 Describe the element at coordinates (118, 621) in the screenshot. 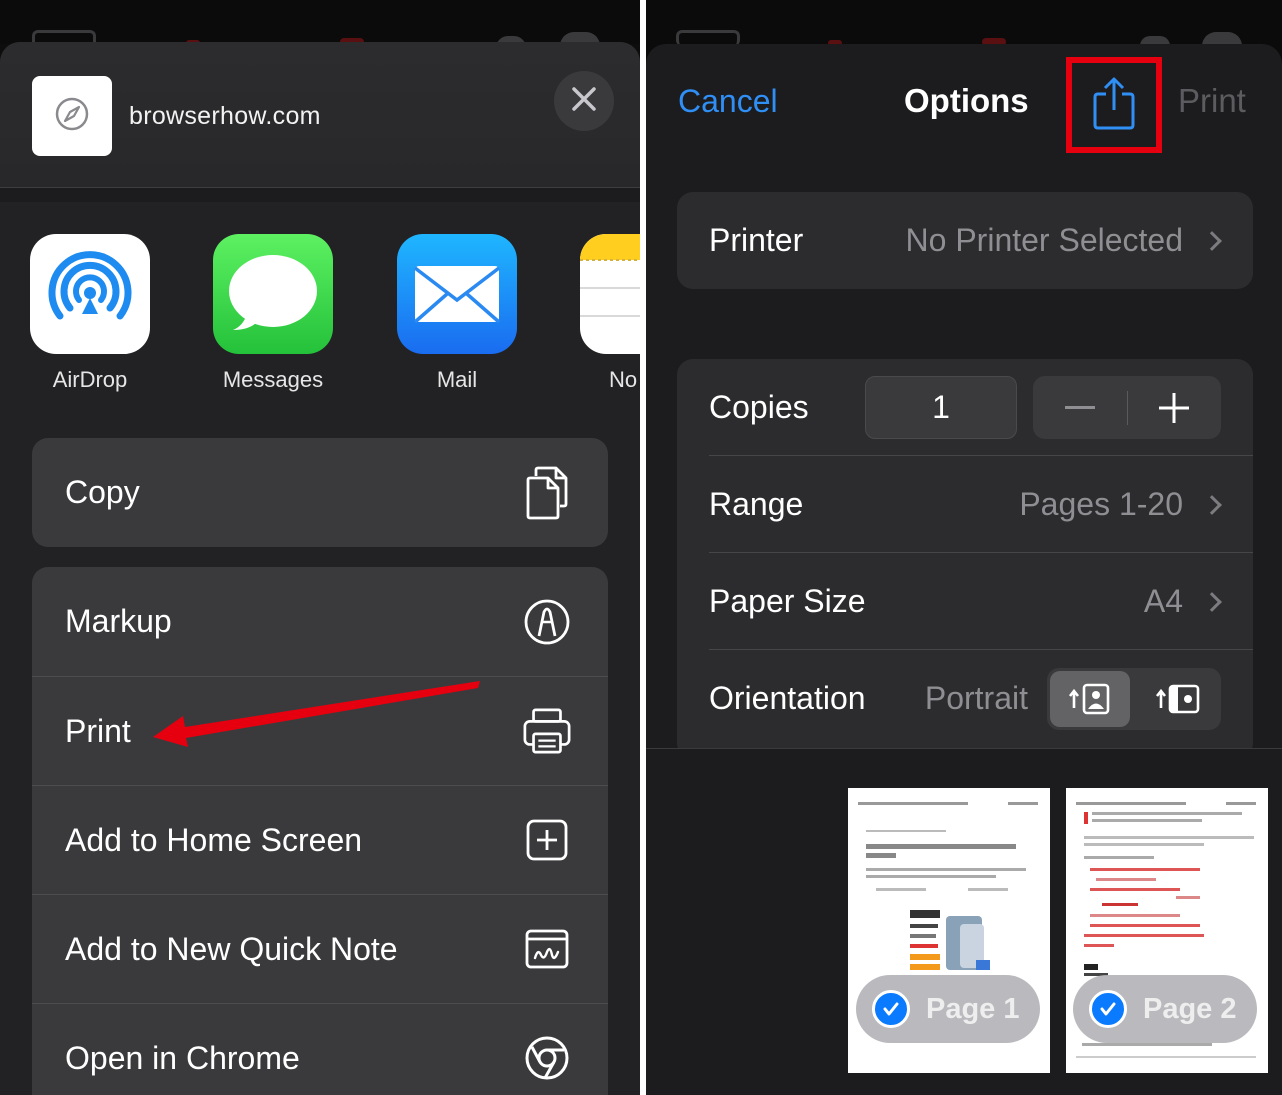

I see `action-label: Markup` at that location.